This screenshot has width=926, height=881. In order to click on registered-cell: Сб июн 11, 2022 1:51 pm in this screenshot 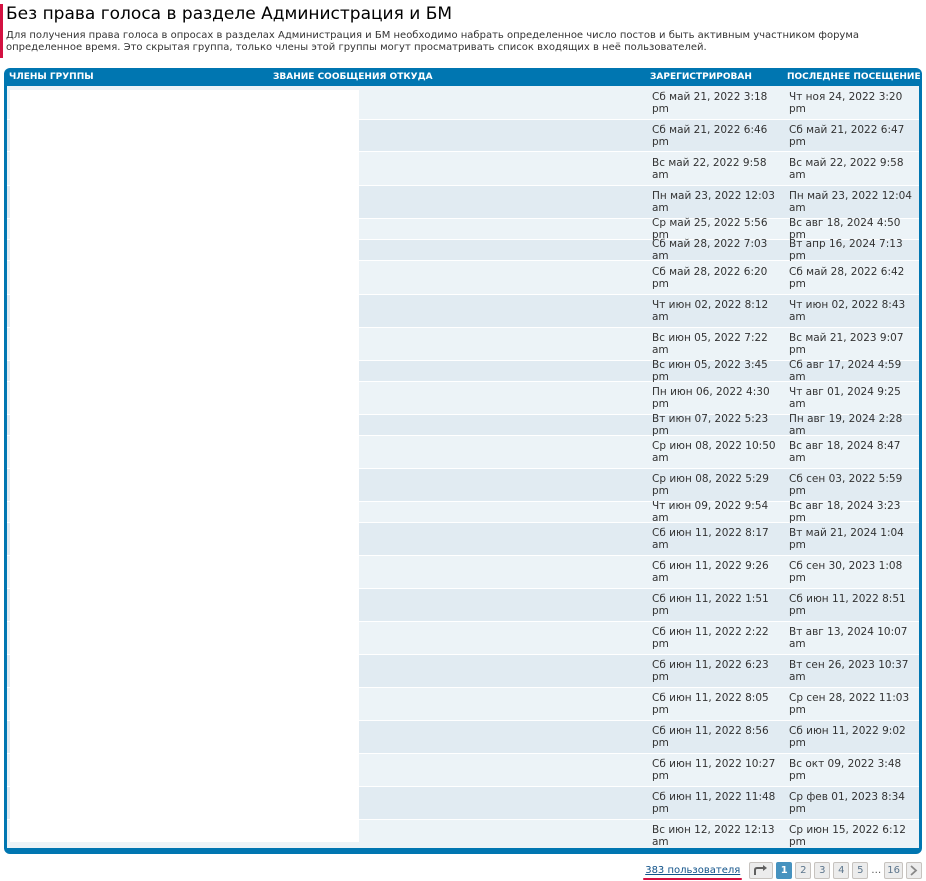, I will do `click(710, 605)`.